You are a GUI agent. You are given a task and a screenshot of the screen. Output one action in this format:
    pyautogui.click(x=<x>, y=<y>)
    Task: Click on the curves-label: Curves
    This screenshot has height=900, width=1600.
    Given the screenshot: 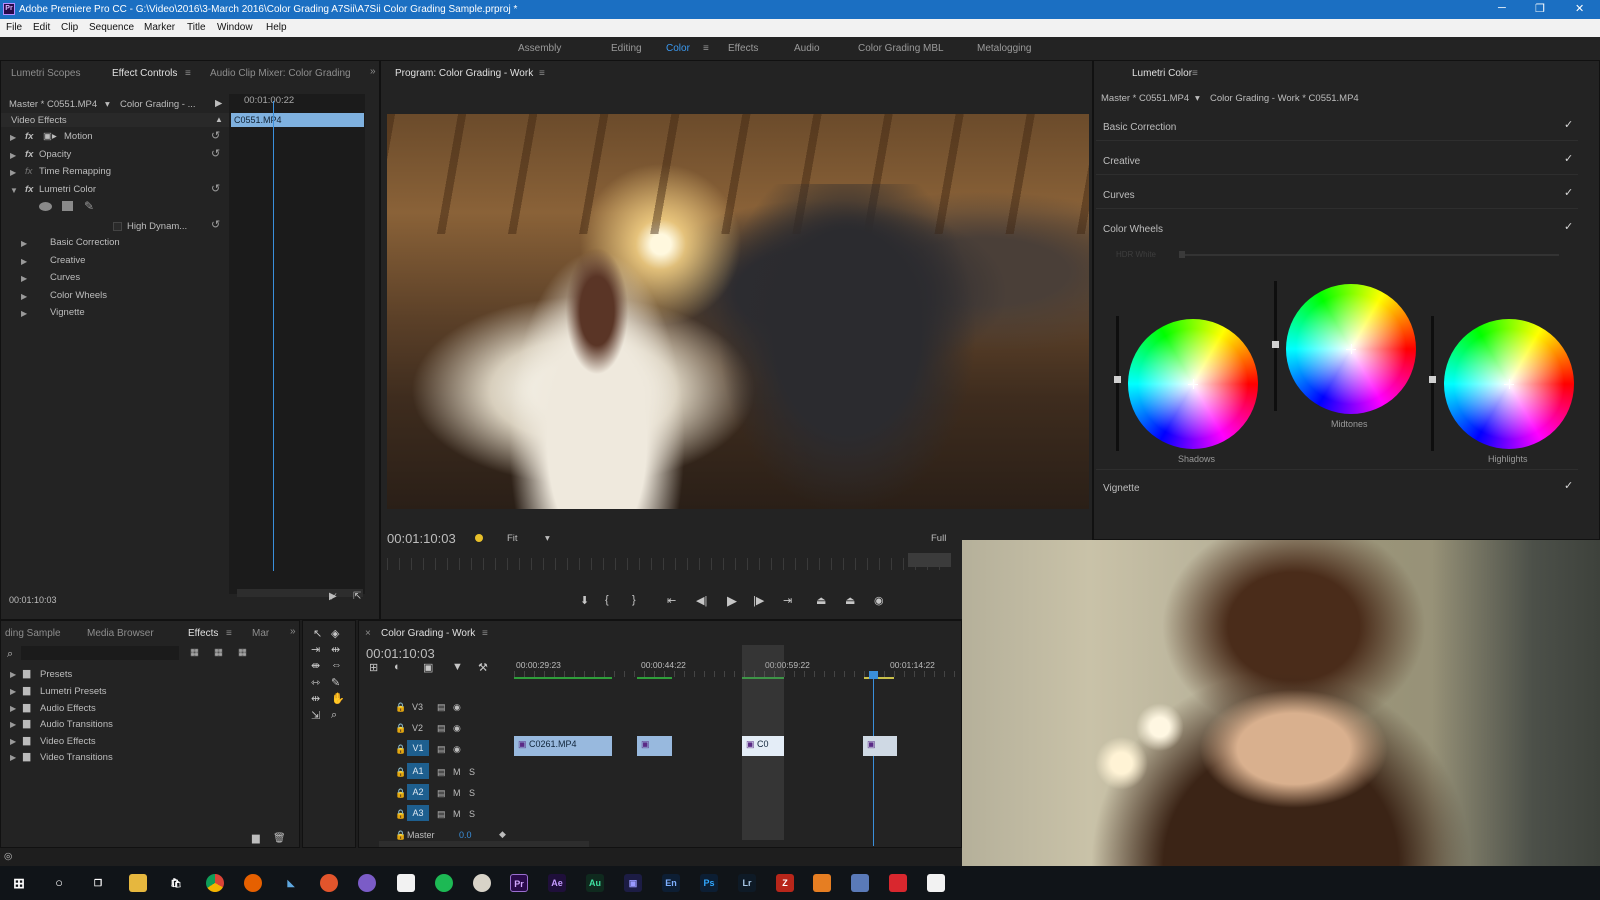 What is the action you would take?
    pyautogui.click(x=1119, y=195)
    